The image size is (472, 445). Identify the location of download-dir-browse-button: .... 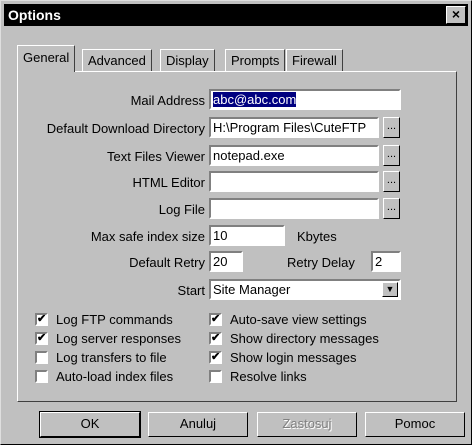
(391, 127).